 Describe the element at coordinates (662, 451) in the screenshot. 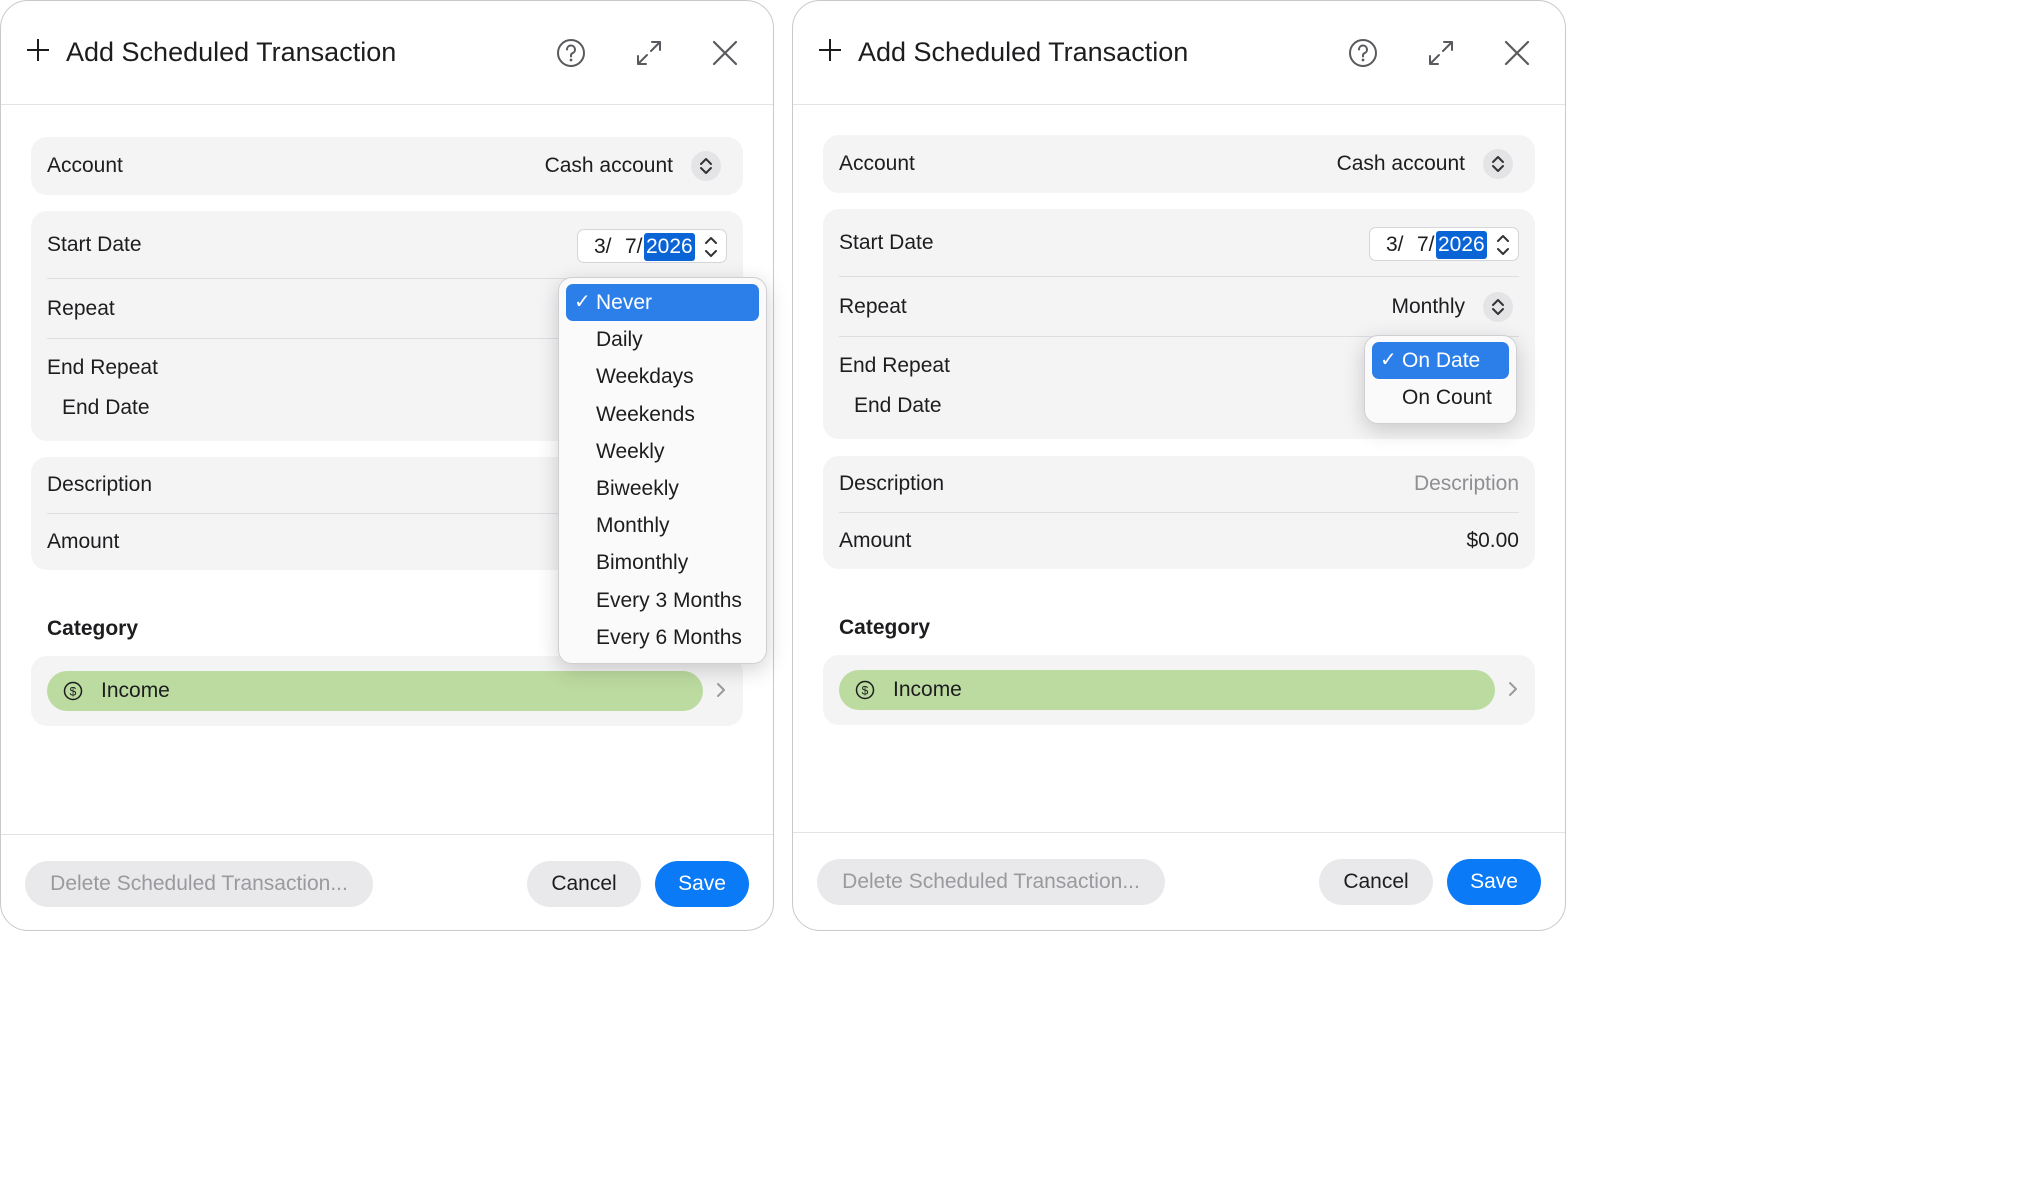

I see `menu-item-weekly: Weekly` at that location.